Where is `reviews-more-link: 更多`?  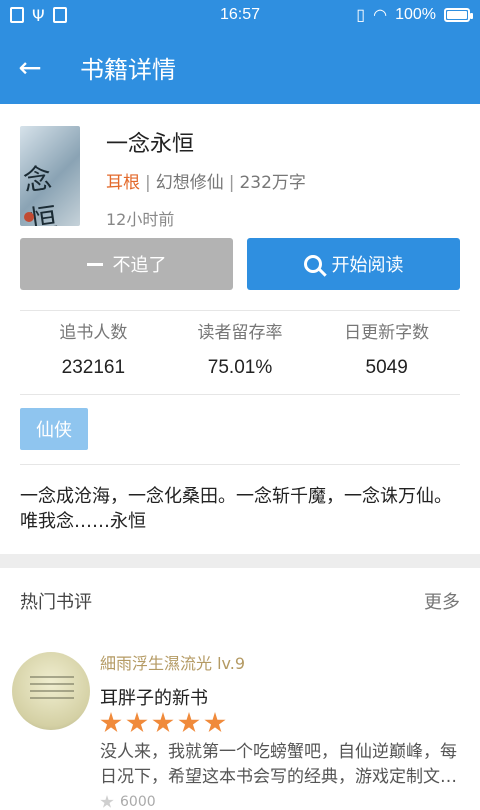
reviews-more-link: 更多 is located at coordinates (442, 601).